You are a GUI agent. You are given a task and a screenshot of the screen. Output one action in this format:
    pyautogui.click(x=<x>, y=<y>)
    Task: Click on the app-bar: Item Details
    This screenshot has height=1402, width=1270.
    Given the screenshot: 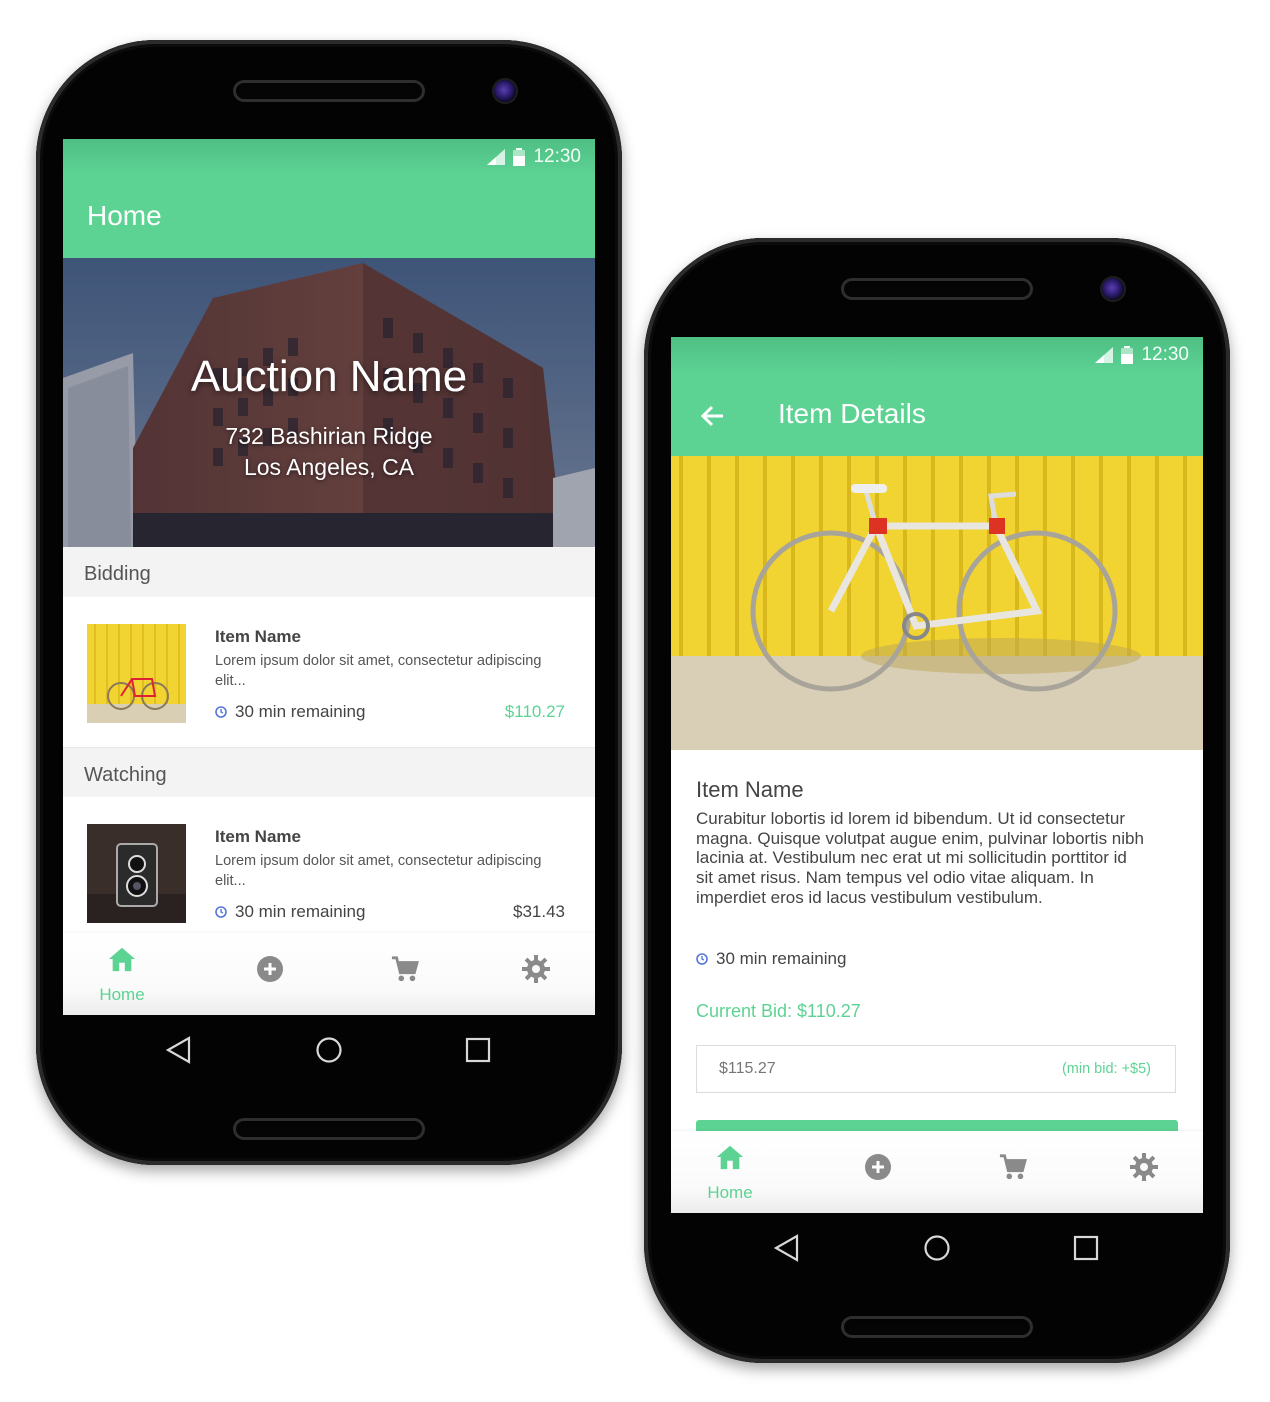 What is the action you would take?
    pyautogui.click(x=937, y=414)
    